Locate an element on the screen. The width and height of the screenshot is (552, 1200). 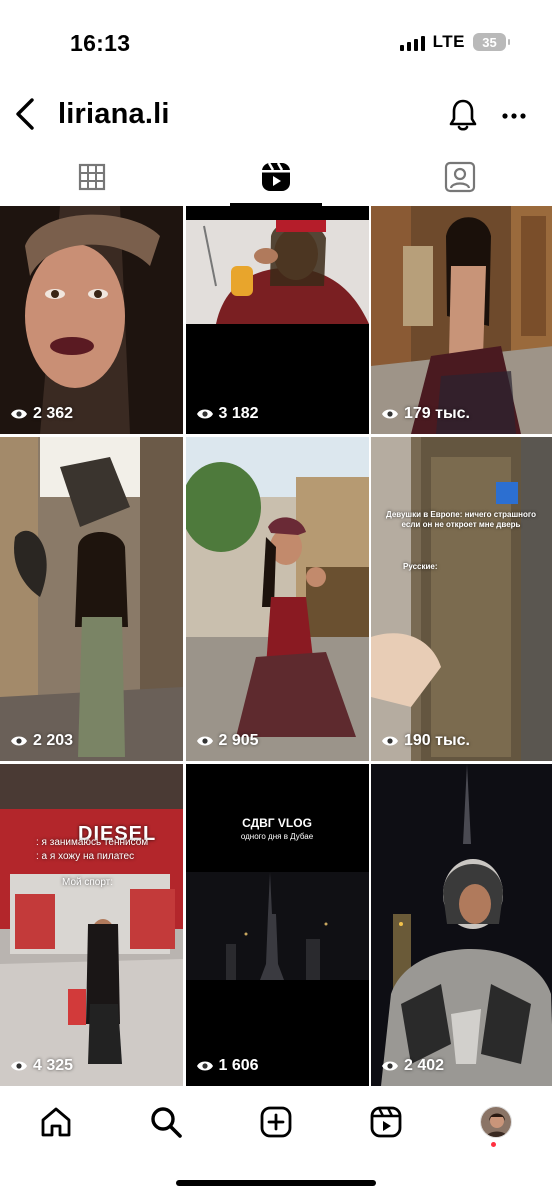
battery-icon: 35 is located at coordinates (491, 42).